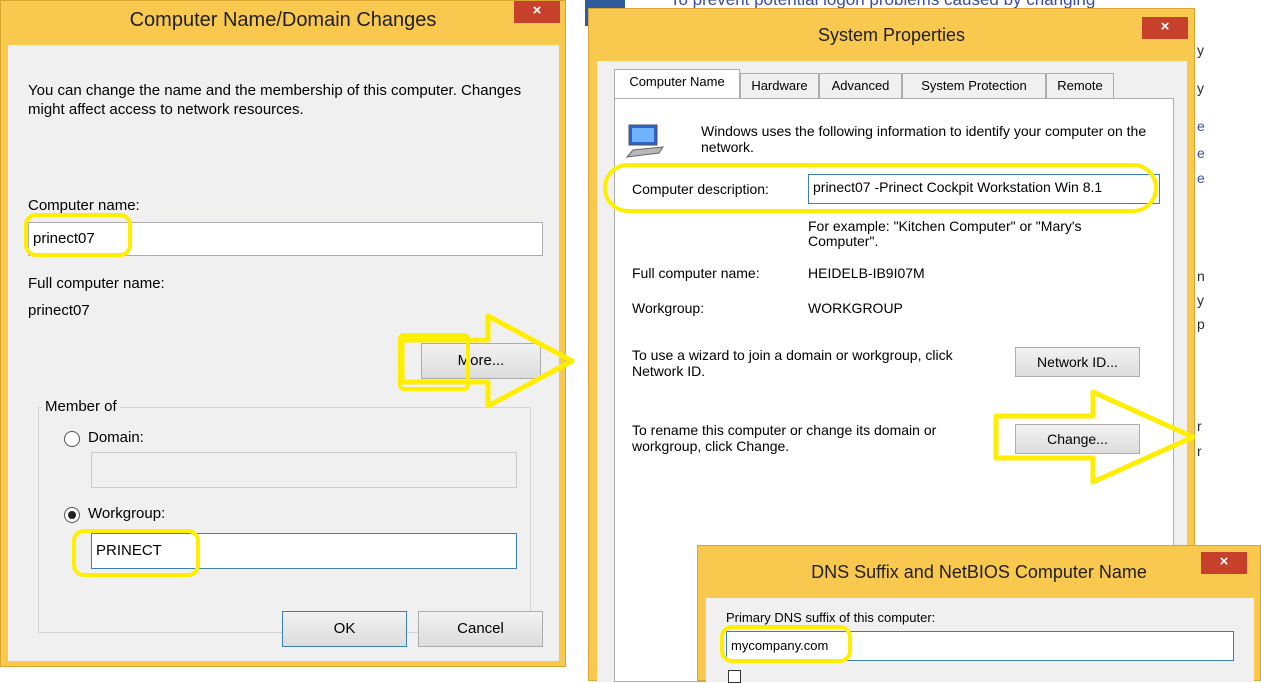 The image size is (1261, 683). What do you see at coordinates (891, 35) in the screenshot?
I see `dialog-title: System Properties` at bounding box center [891, 35].